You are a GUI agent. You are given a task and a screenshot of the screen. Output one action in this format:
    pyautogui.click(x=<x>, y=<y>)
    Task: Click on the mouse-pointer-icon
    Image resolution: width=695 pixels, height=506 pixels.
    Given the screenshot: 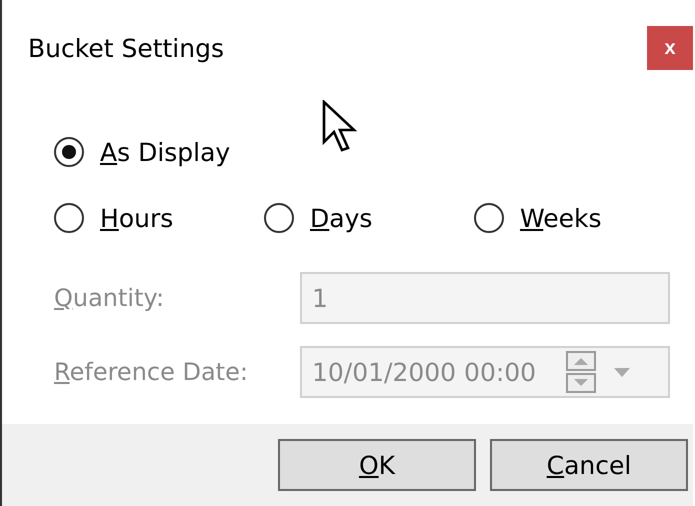 What is the action you would take?
    pyautogui.click(x=340, y=127)
    